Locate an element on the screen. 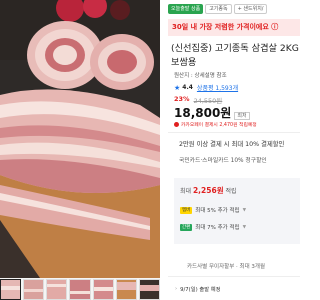 The height and width of the screenshot is (300, 320). card-benefit-line1: 2만원 이상 결제 시 최대 10% 결제할인 is located at coordinates (232, 144).